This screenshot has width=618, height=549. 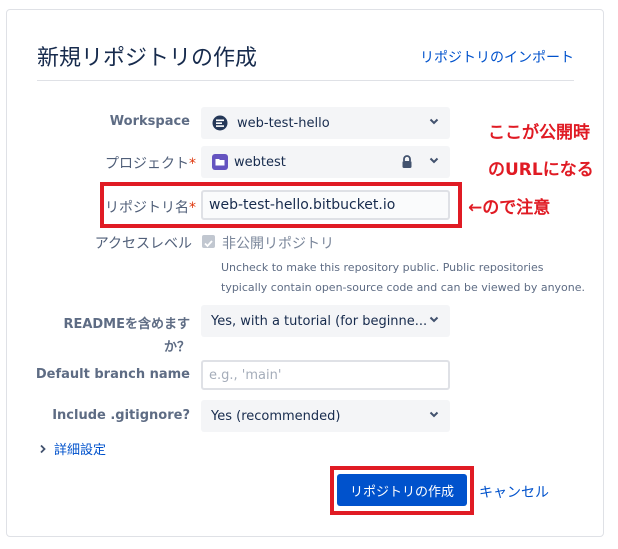 I want to click on checkmark-icon, so click(x=208, y=244).